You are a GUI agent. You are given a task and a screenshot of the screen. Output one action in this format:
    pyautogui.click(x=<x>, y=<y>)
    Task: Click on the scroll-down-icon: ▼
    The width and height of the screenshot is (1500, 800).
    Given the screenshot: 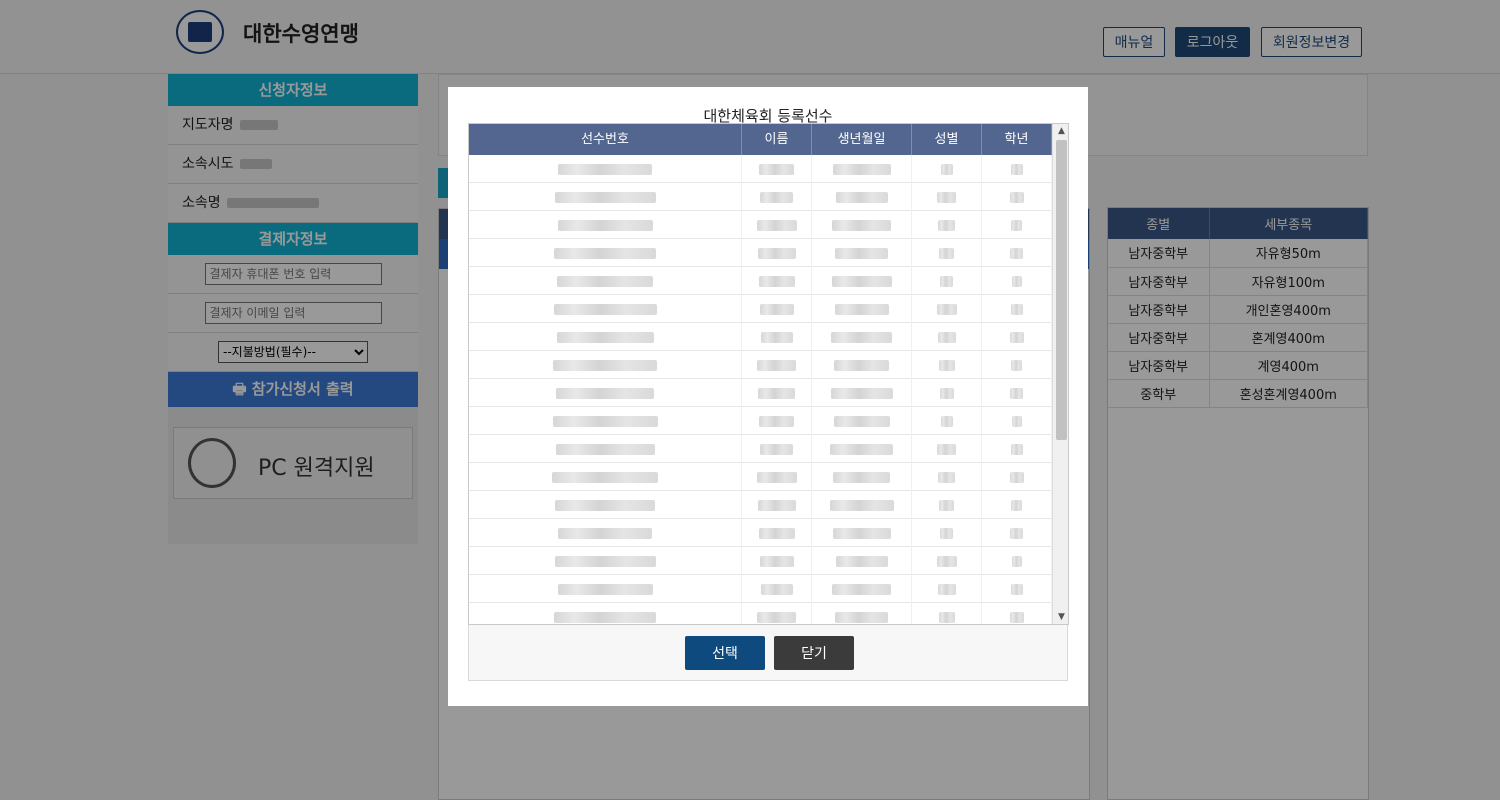 What is the action you would take?
    pyautogui.click(x=1060, y=617)
    